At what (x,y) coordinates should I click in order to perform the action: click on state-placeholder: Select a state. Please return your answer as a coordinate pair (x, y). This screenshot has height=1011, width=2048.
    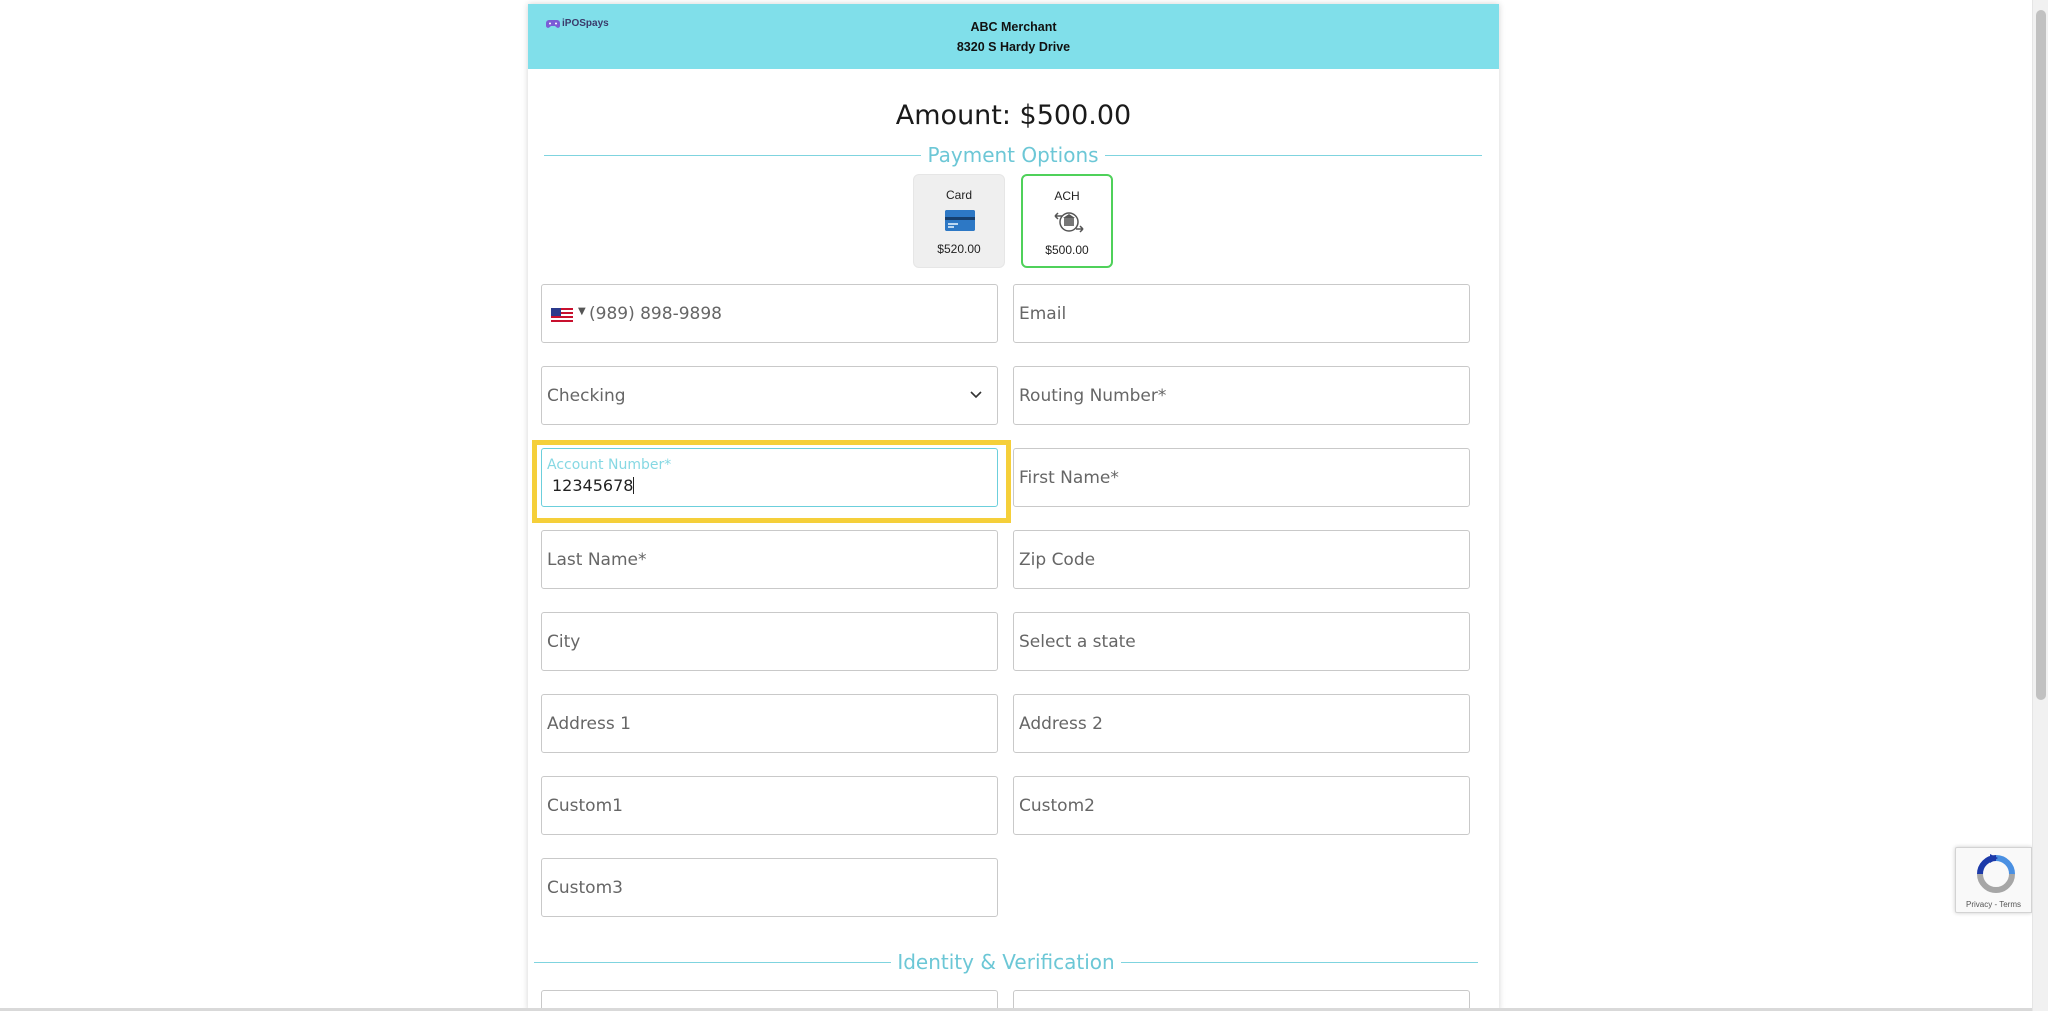
    Looking at the image, I should click on (1077, 642).